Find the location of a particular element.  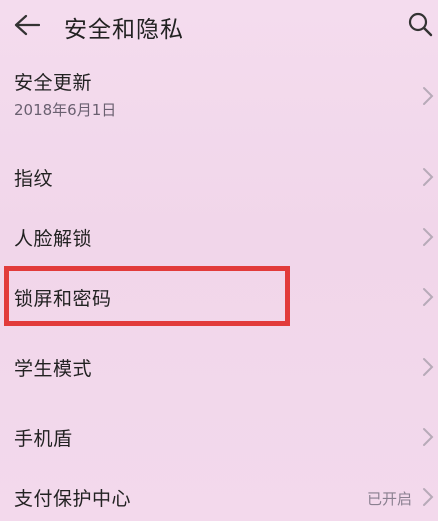

list-item-fingerprint: 指纹 is located at coordinates (219, 177).